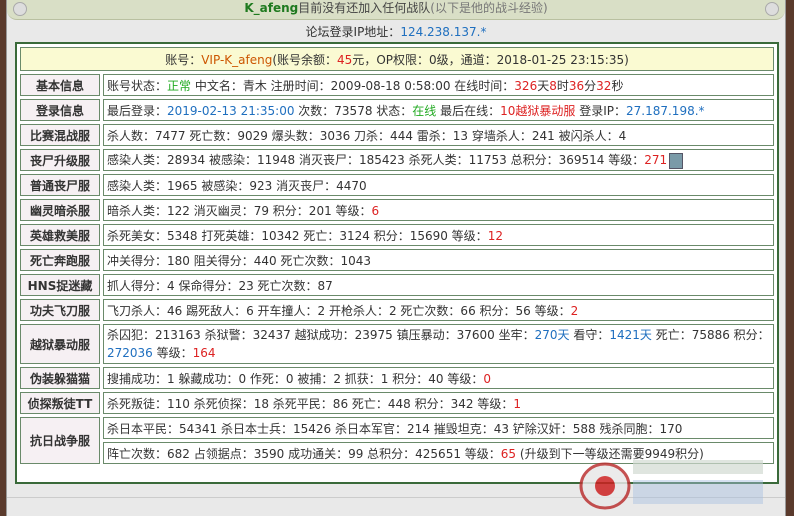  Describe the element at coordinates (204, 353) in the screenshot. I see `row-value-part: 164` at that location.